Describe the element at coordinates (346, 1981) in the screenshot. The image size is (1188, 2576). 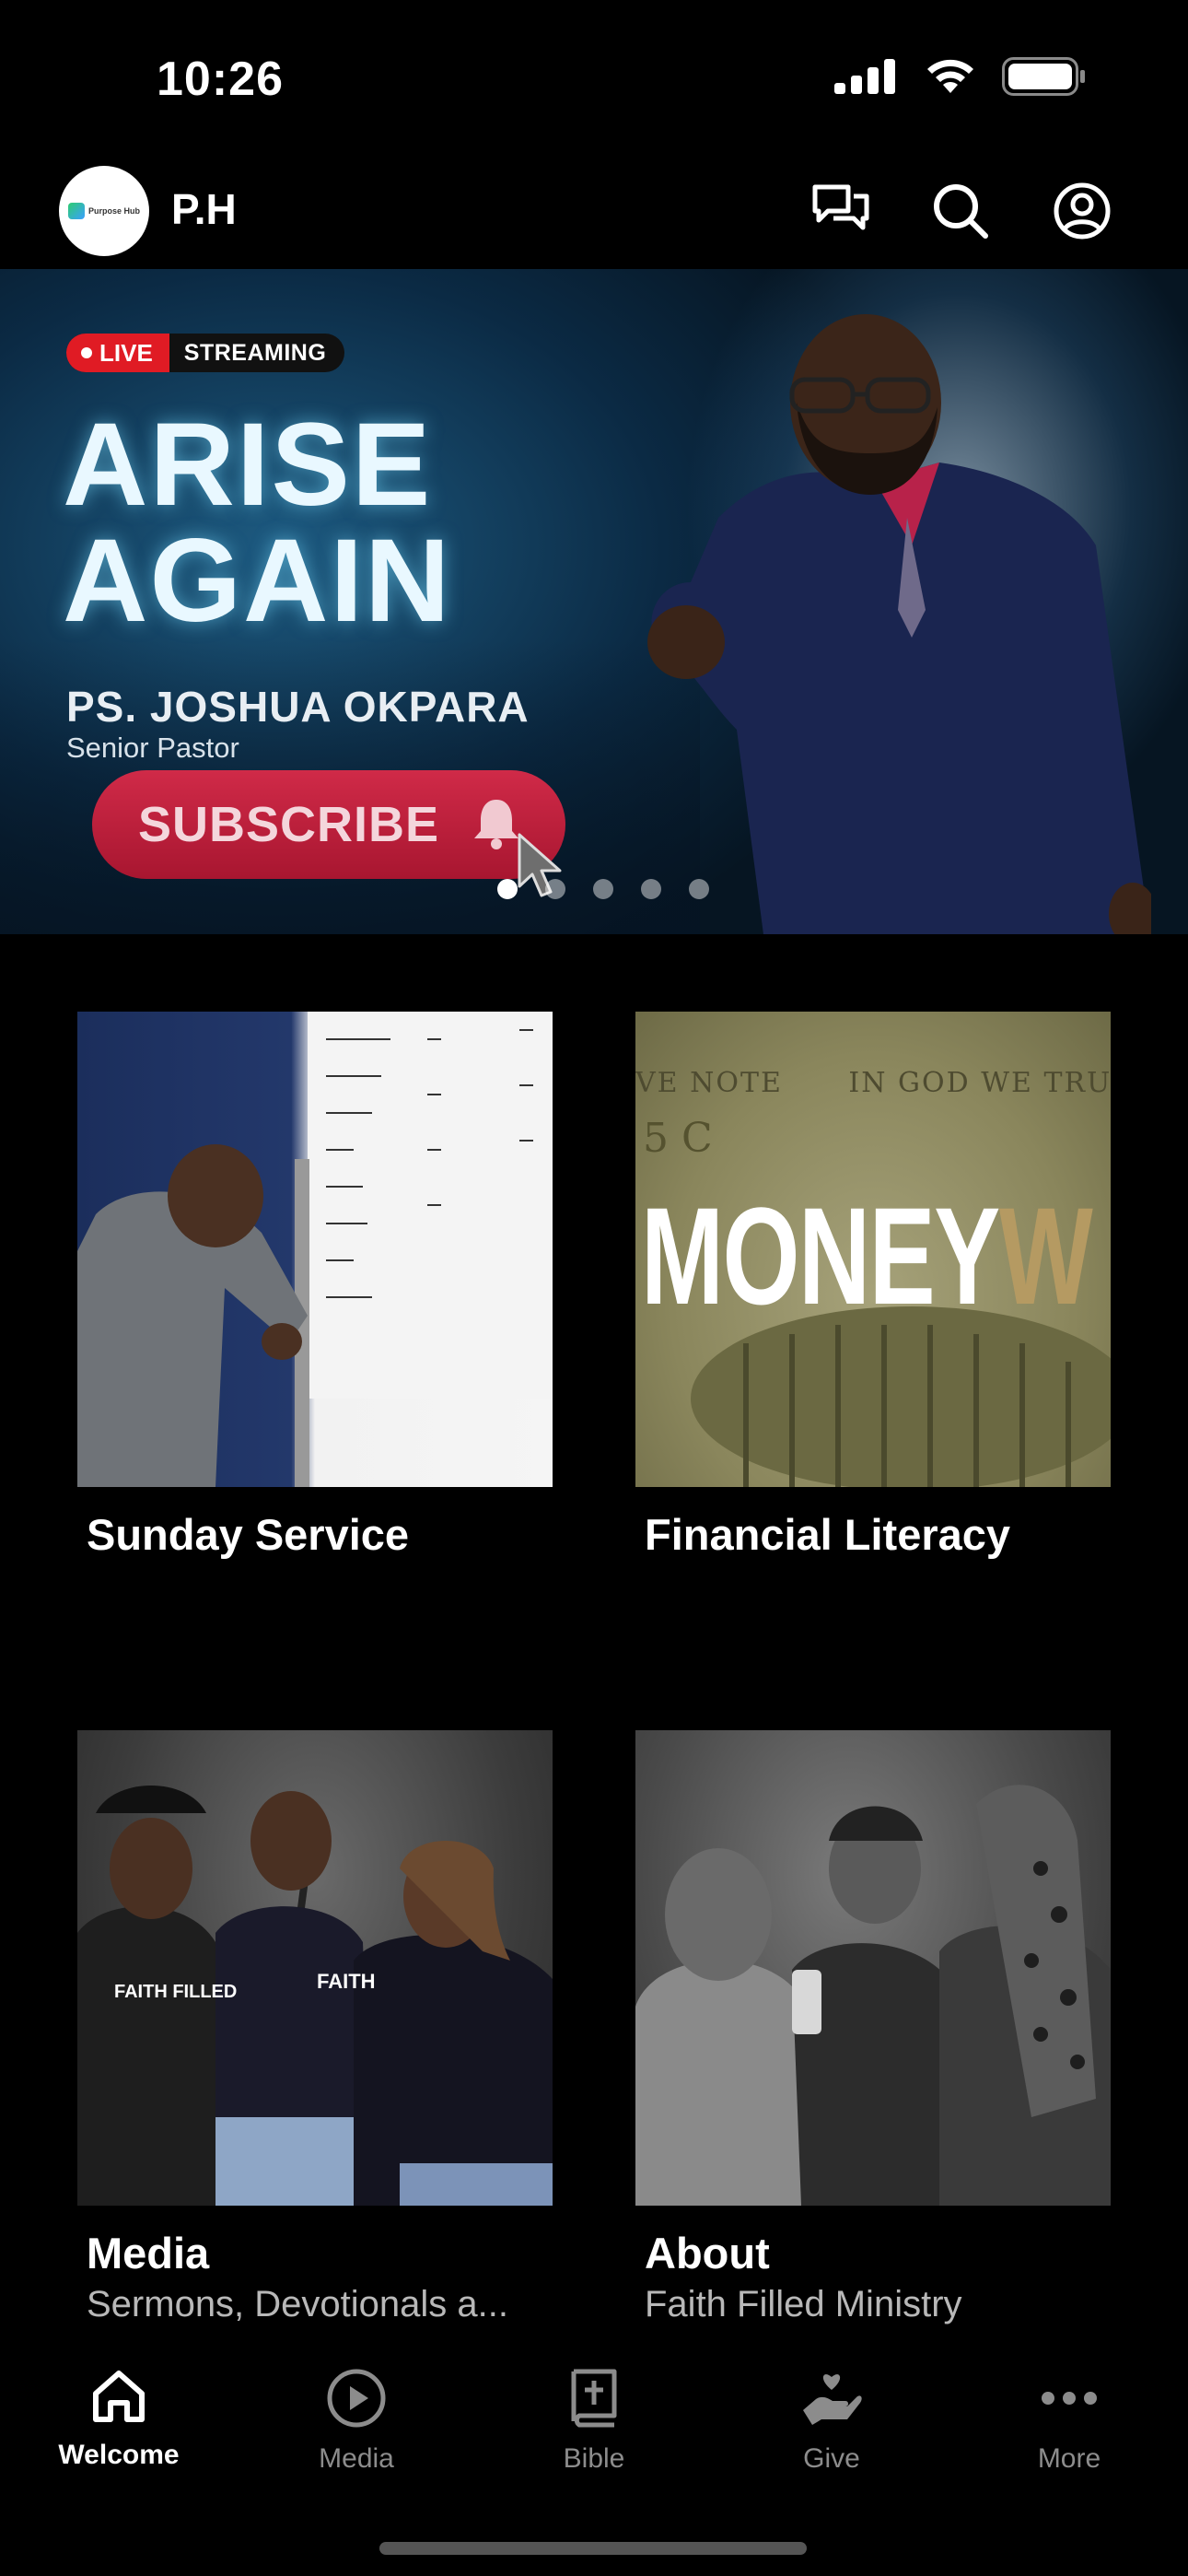
I see `svg-text: FAITH` at that location.